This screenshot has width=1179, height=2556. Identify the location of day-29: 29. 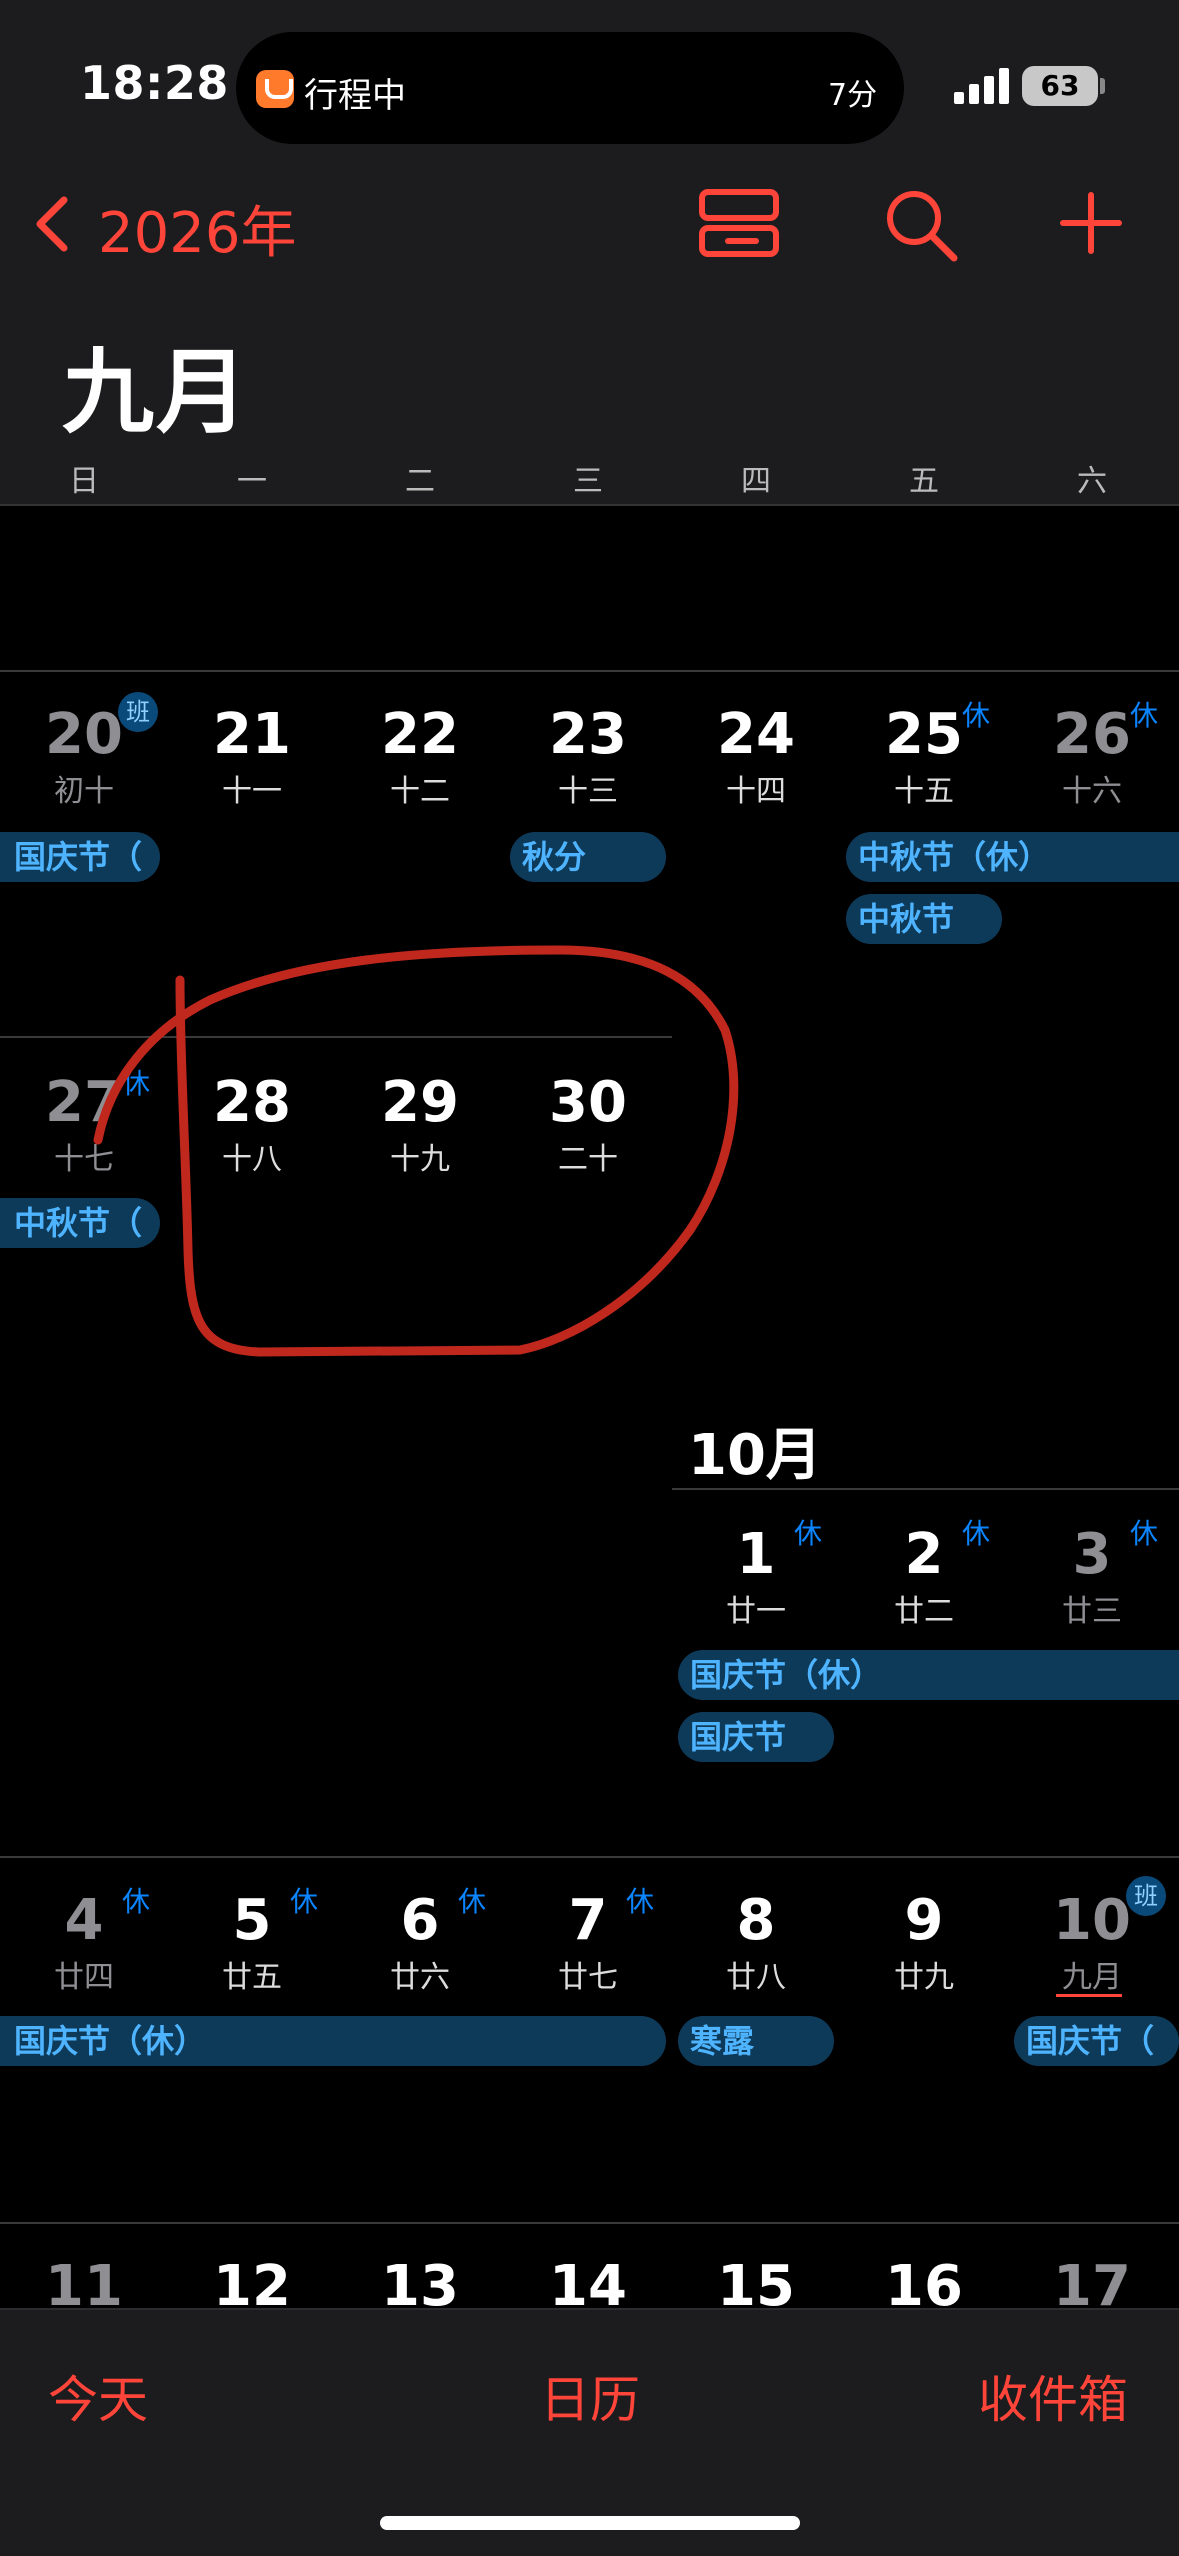
(420, 1102).